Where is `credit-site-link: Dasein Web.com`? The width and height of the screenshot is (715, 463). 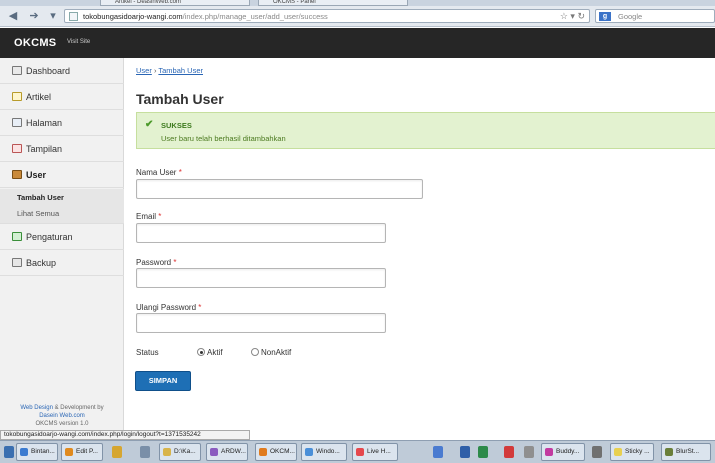 credit-site-link: Dasein Web.com is located at coordinates (62, 416).